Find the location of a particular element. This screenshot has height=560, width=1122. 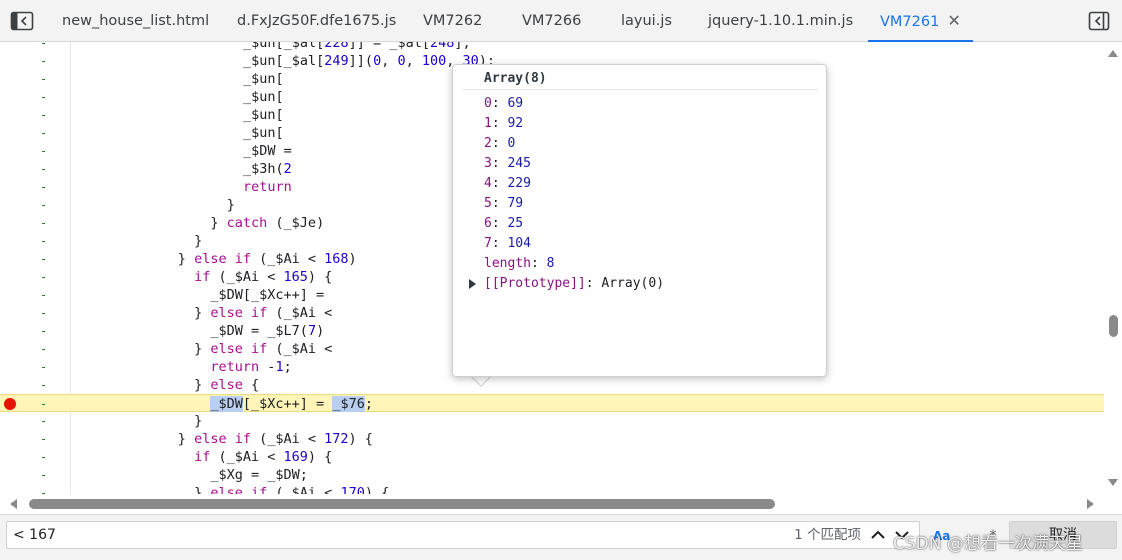

code-text: return is located at coordinates (267, 187).